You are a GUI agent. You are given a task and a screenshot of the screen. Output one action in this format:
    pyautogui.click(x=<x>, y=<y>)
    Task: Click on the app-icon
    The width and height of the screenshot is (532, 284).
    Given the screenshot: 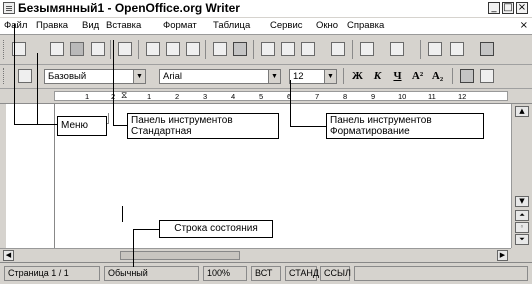 What is the action you would take?
    pyautogui.click(x=9, y=8)
    